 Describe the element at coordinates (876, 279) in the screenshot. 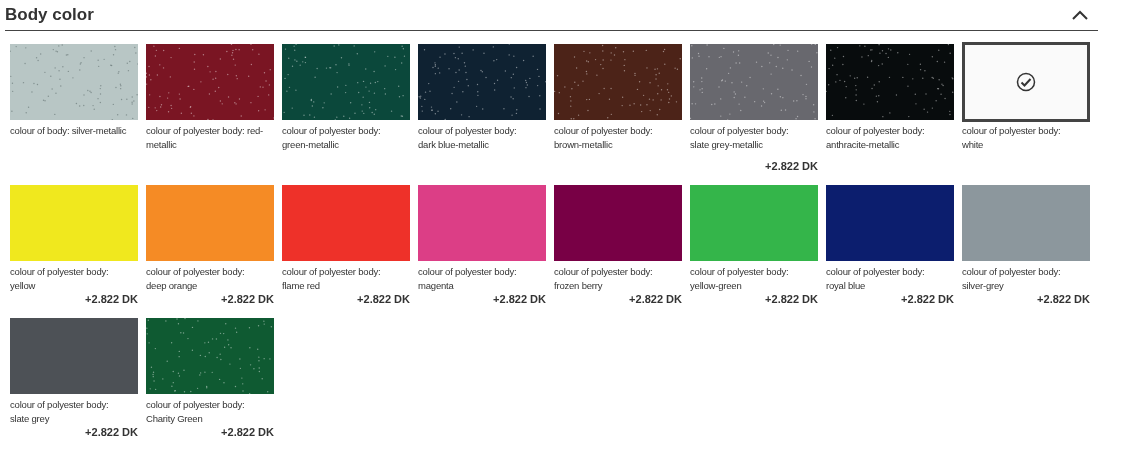

I see `swatch-label: colour of polyester body: royal blue` at that location.